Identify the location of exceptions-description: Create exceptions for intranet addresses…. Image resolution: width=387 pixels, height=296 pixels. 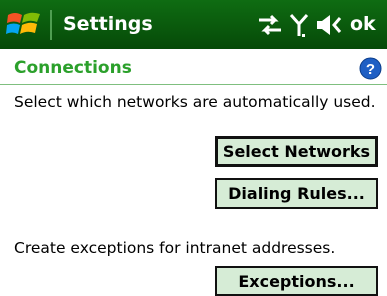
(175, 248).